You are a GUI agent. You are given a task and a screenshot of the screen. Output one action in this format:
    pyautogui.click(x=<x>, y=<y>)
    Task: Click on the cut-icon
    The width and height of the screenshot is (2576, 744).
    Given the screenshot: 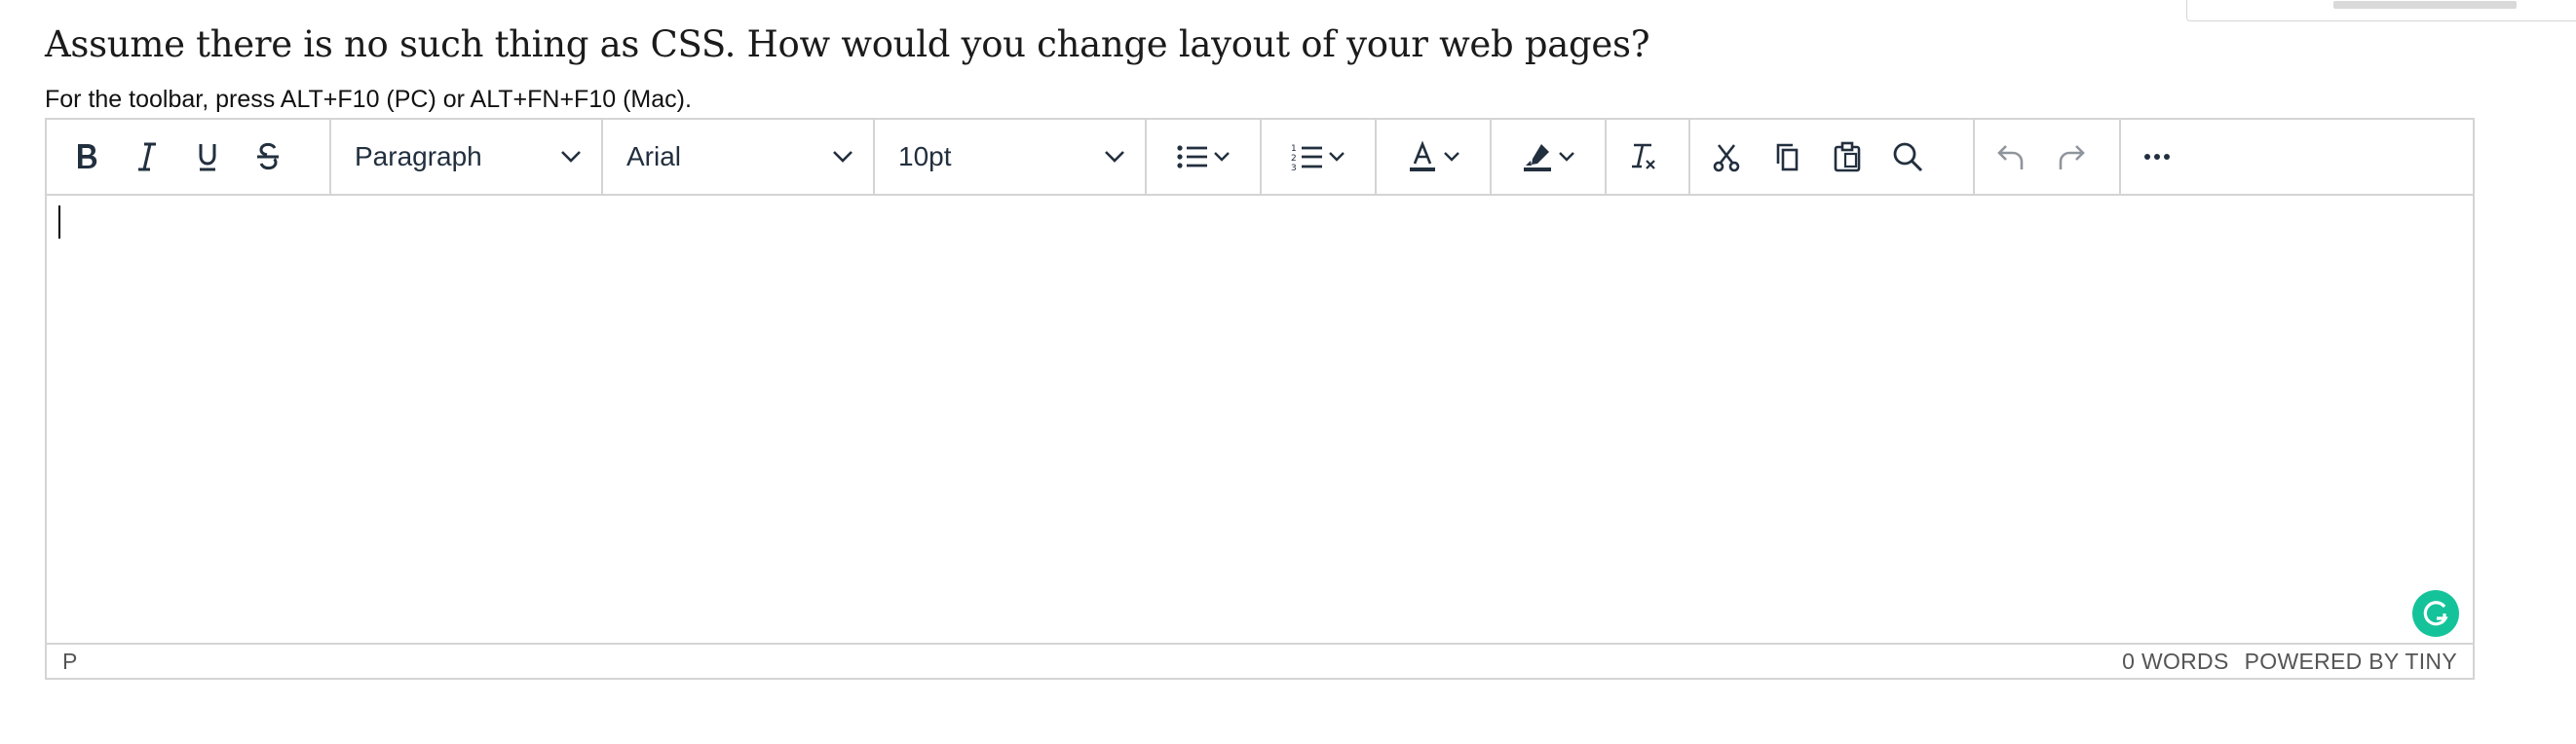 What is the action you would take?
    pyautogui.click(x=1726, y=158)
    